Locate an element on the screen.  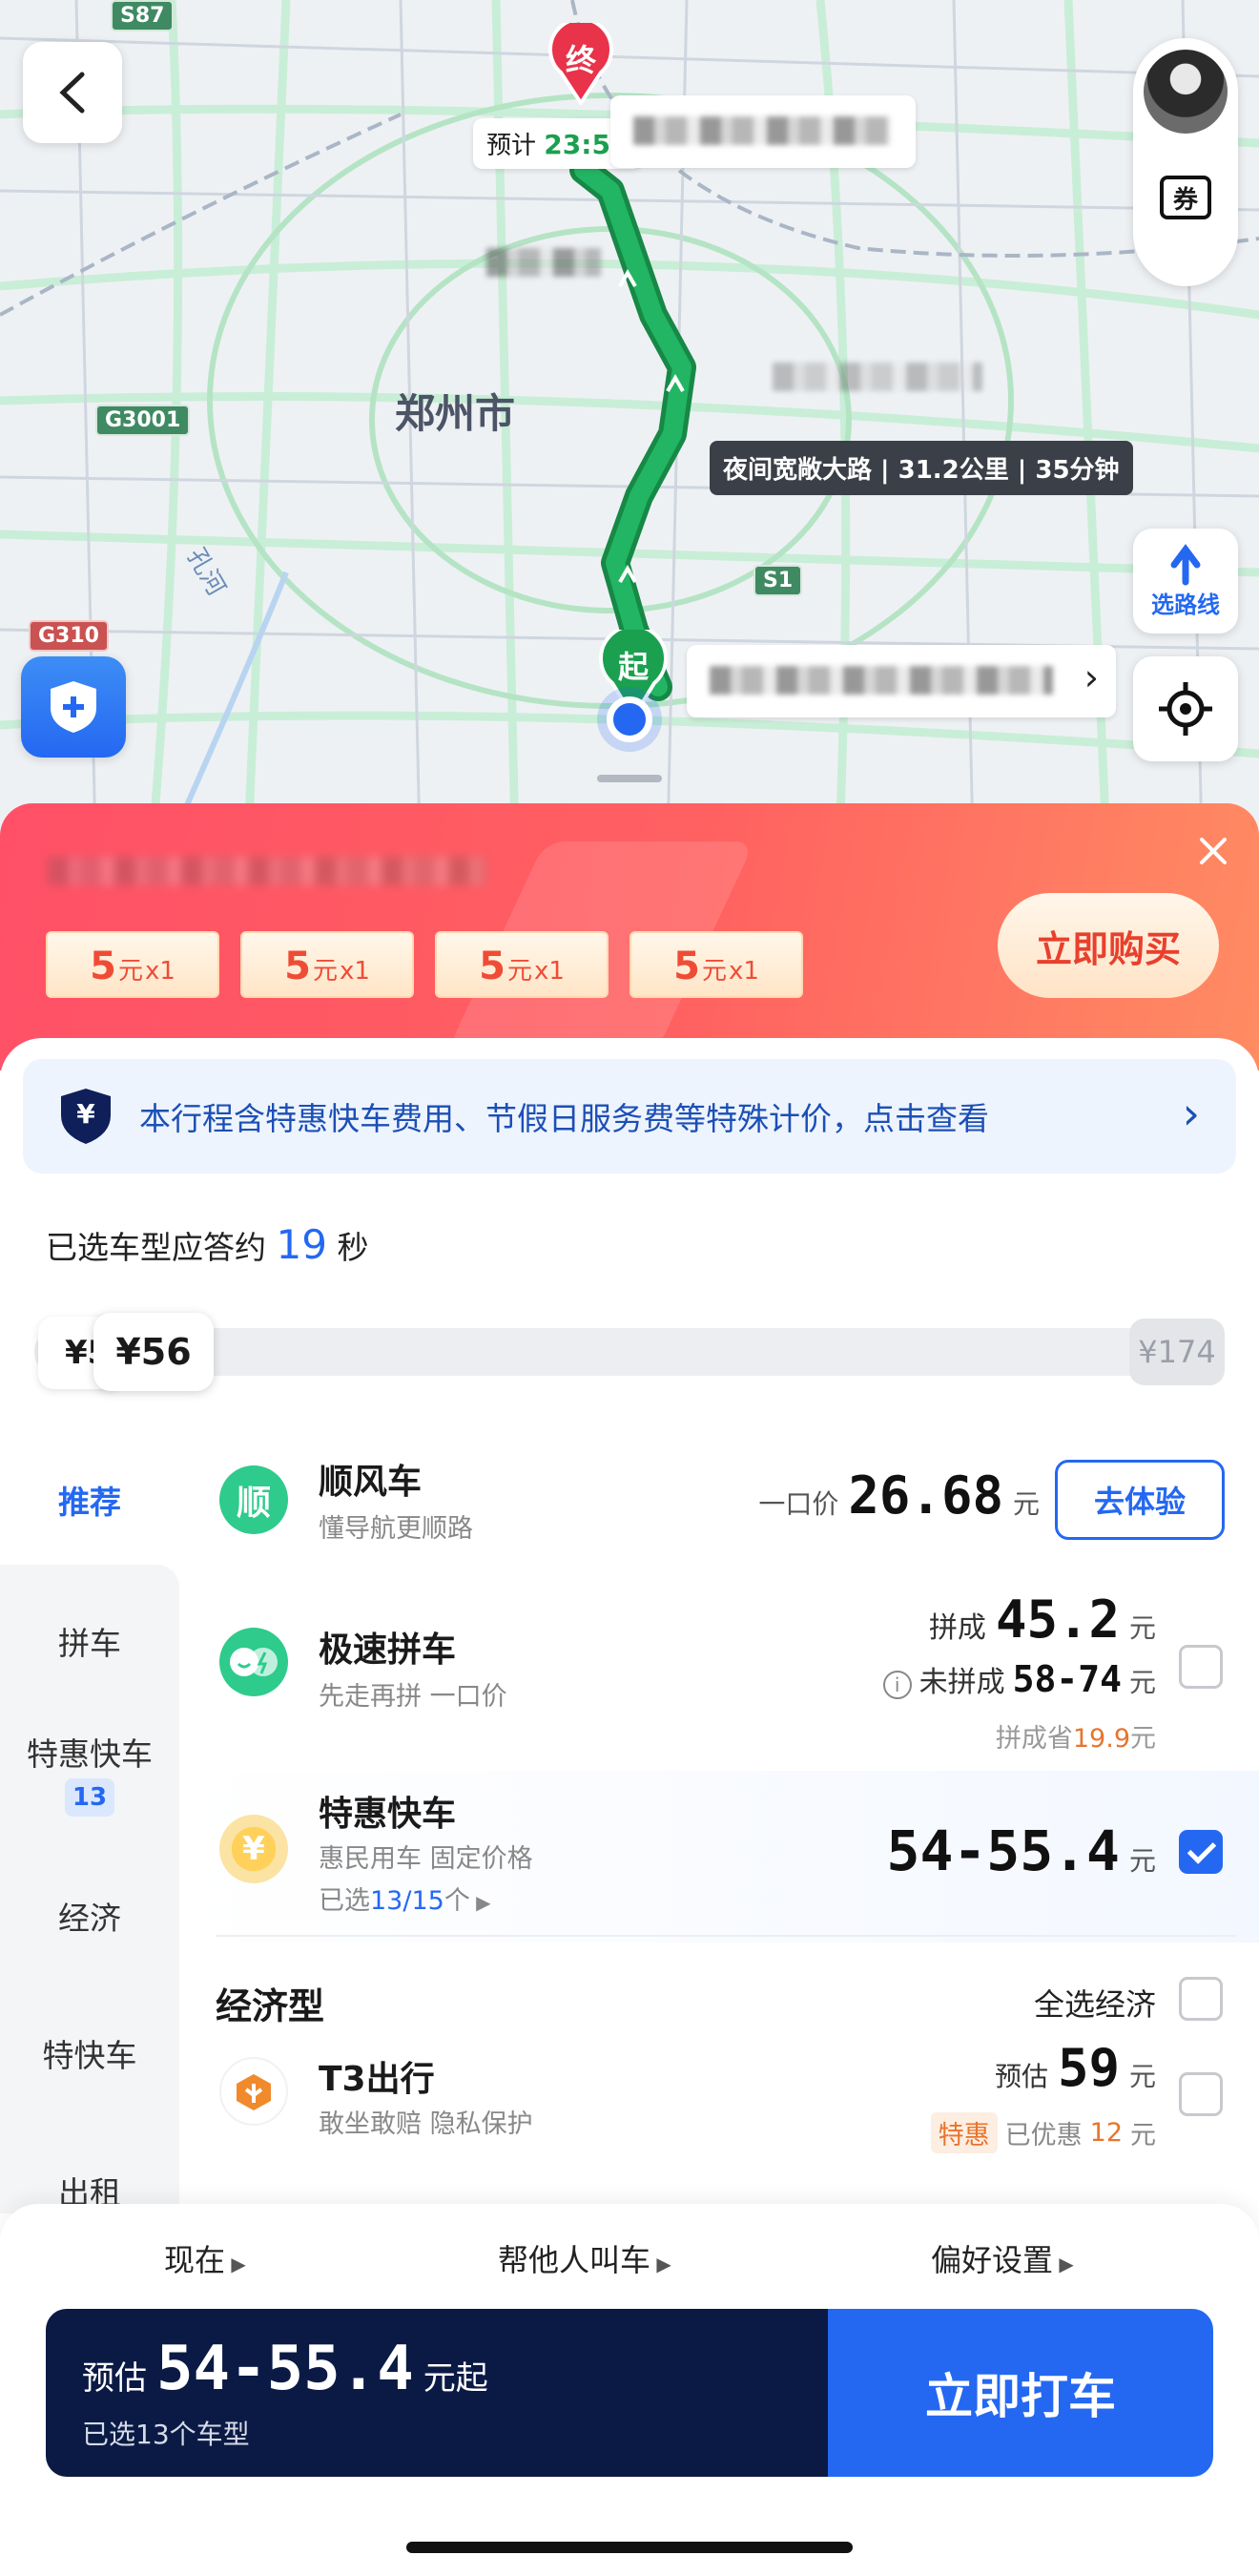
t3-logo-icon is located at coordinates (253, 2091).